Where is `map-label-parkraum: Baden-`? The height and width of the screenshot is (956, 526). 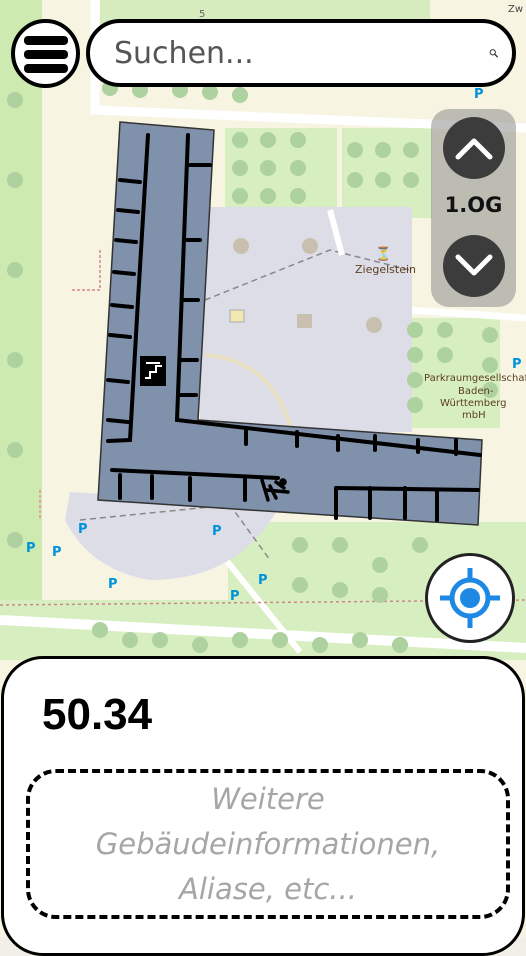
map-label-parkraum: Baden- is located at coordinates (476, 391).